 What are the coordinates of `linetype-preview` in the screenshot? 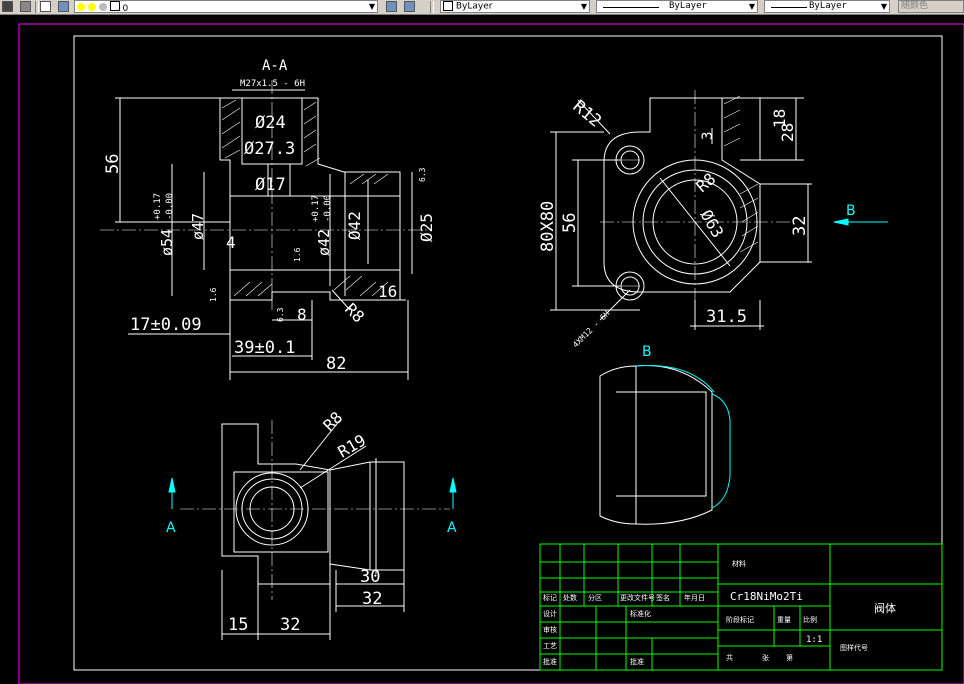 It's located at (631, 7).